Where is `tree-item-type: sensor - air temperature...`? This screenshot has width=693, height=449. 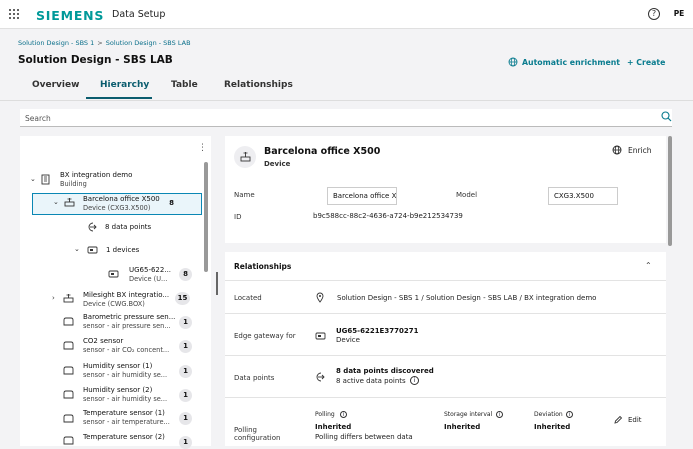
tree-item-type: sensor - air temperature... is located at coordinates (126, 422).